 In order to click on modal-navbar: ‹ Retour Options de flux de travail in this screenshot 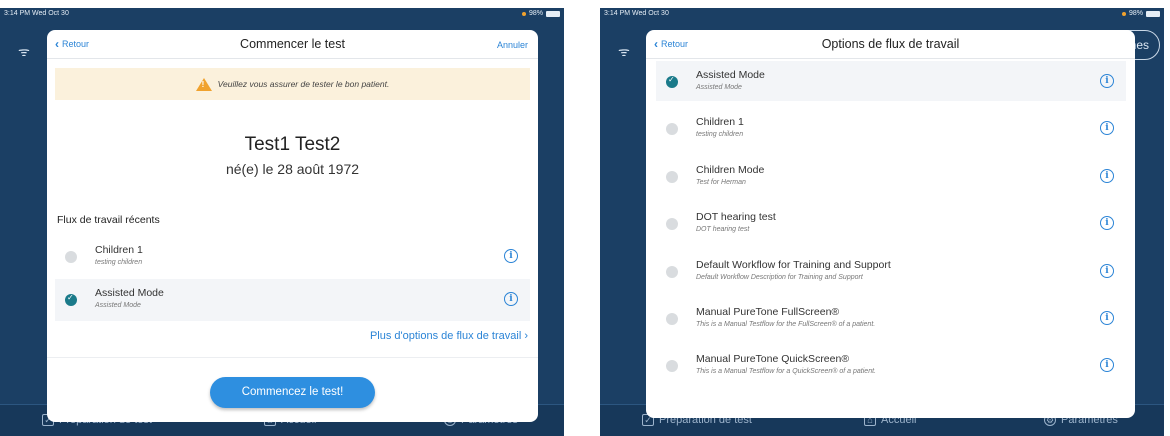, I will do `click(890, 44)`.